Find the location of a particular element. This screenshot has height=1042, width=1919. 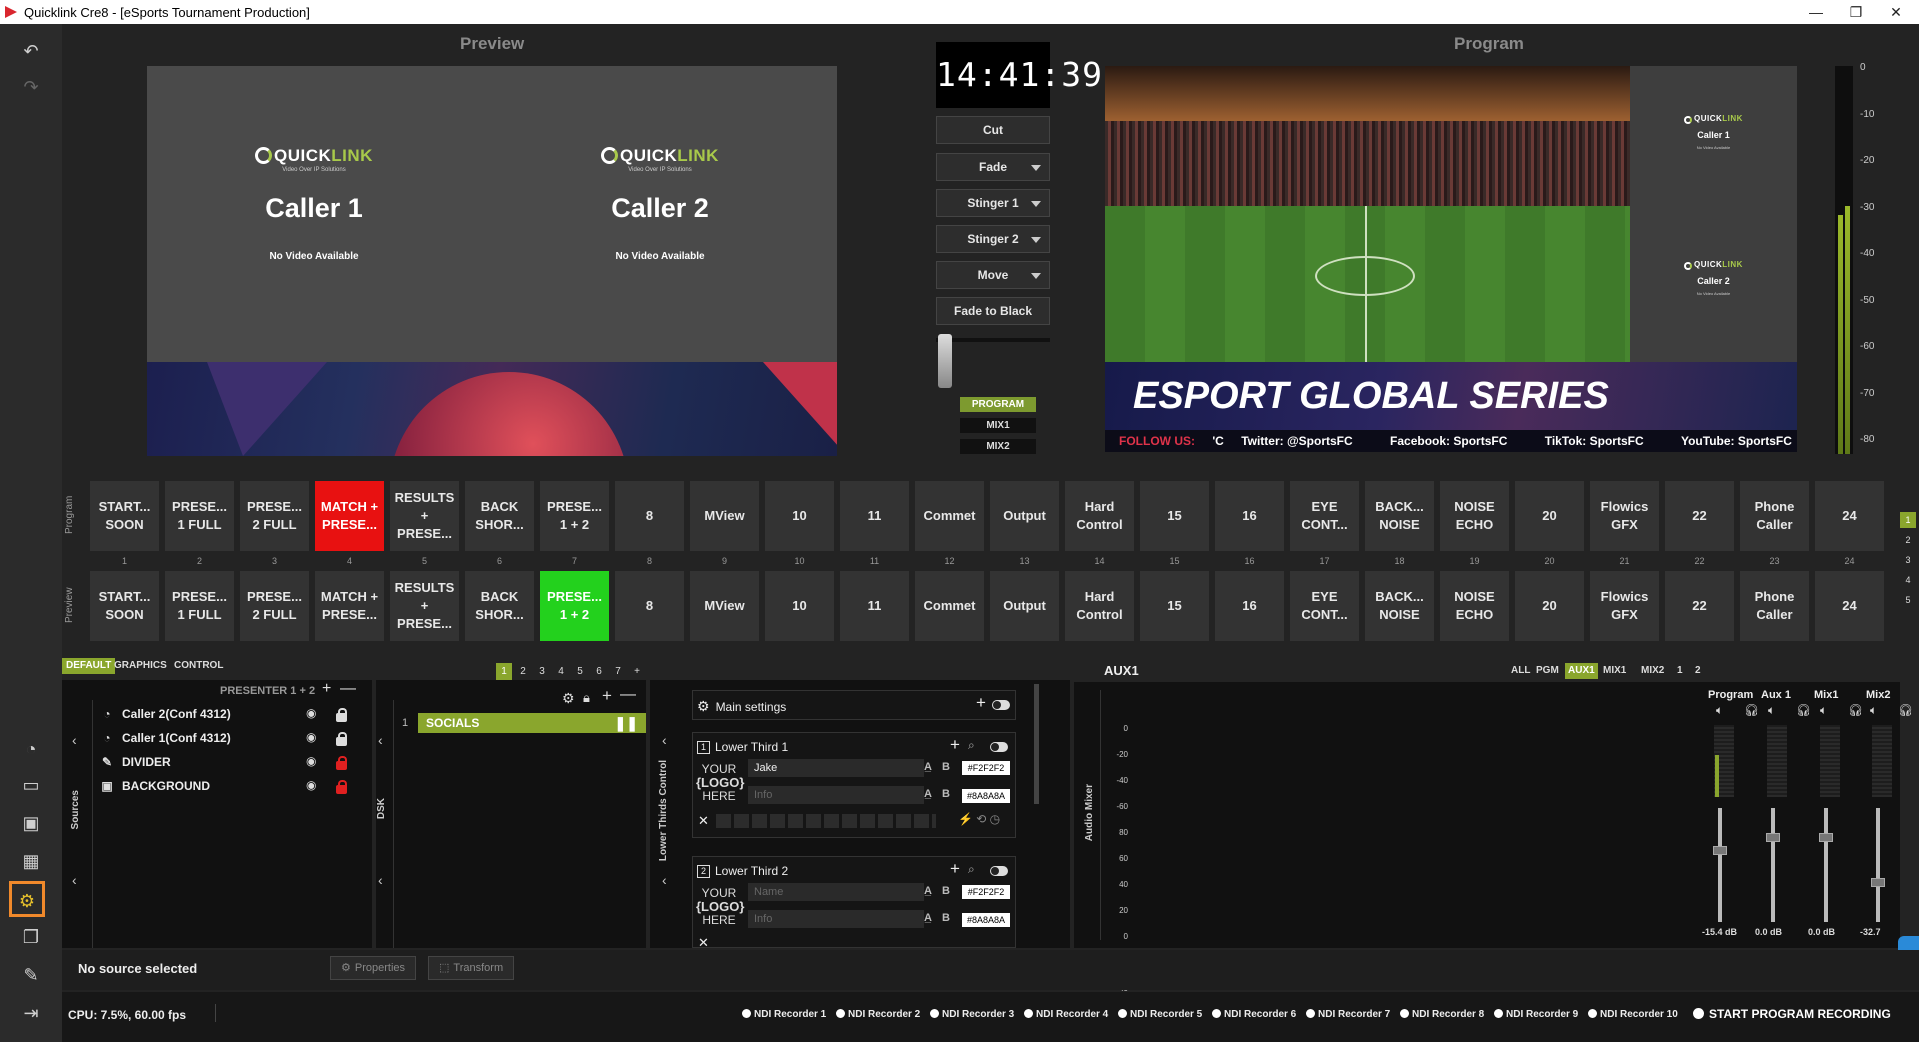

preview-cell: 22 is located at coordinates (1699, 606).